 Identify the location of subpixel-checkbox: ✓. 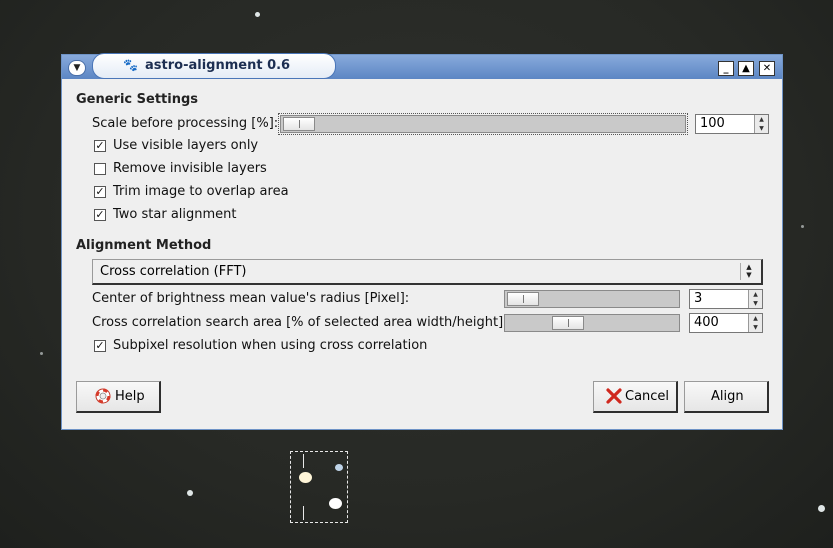
(100, 346).